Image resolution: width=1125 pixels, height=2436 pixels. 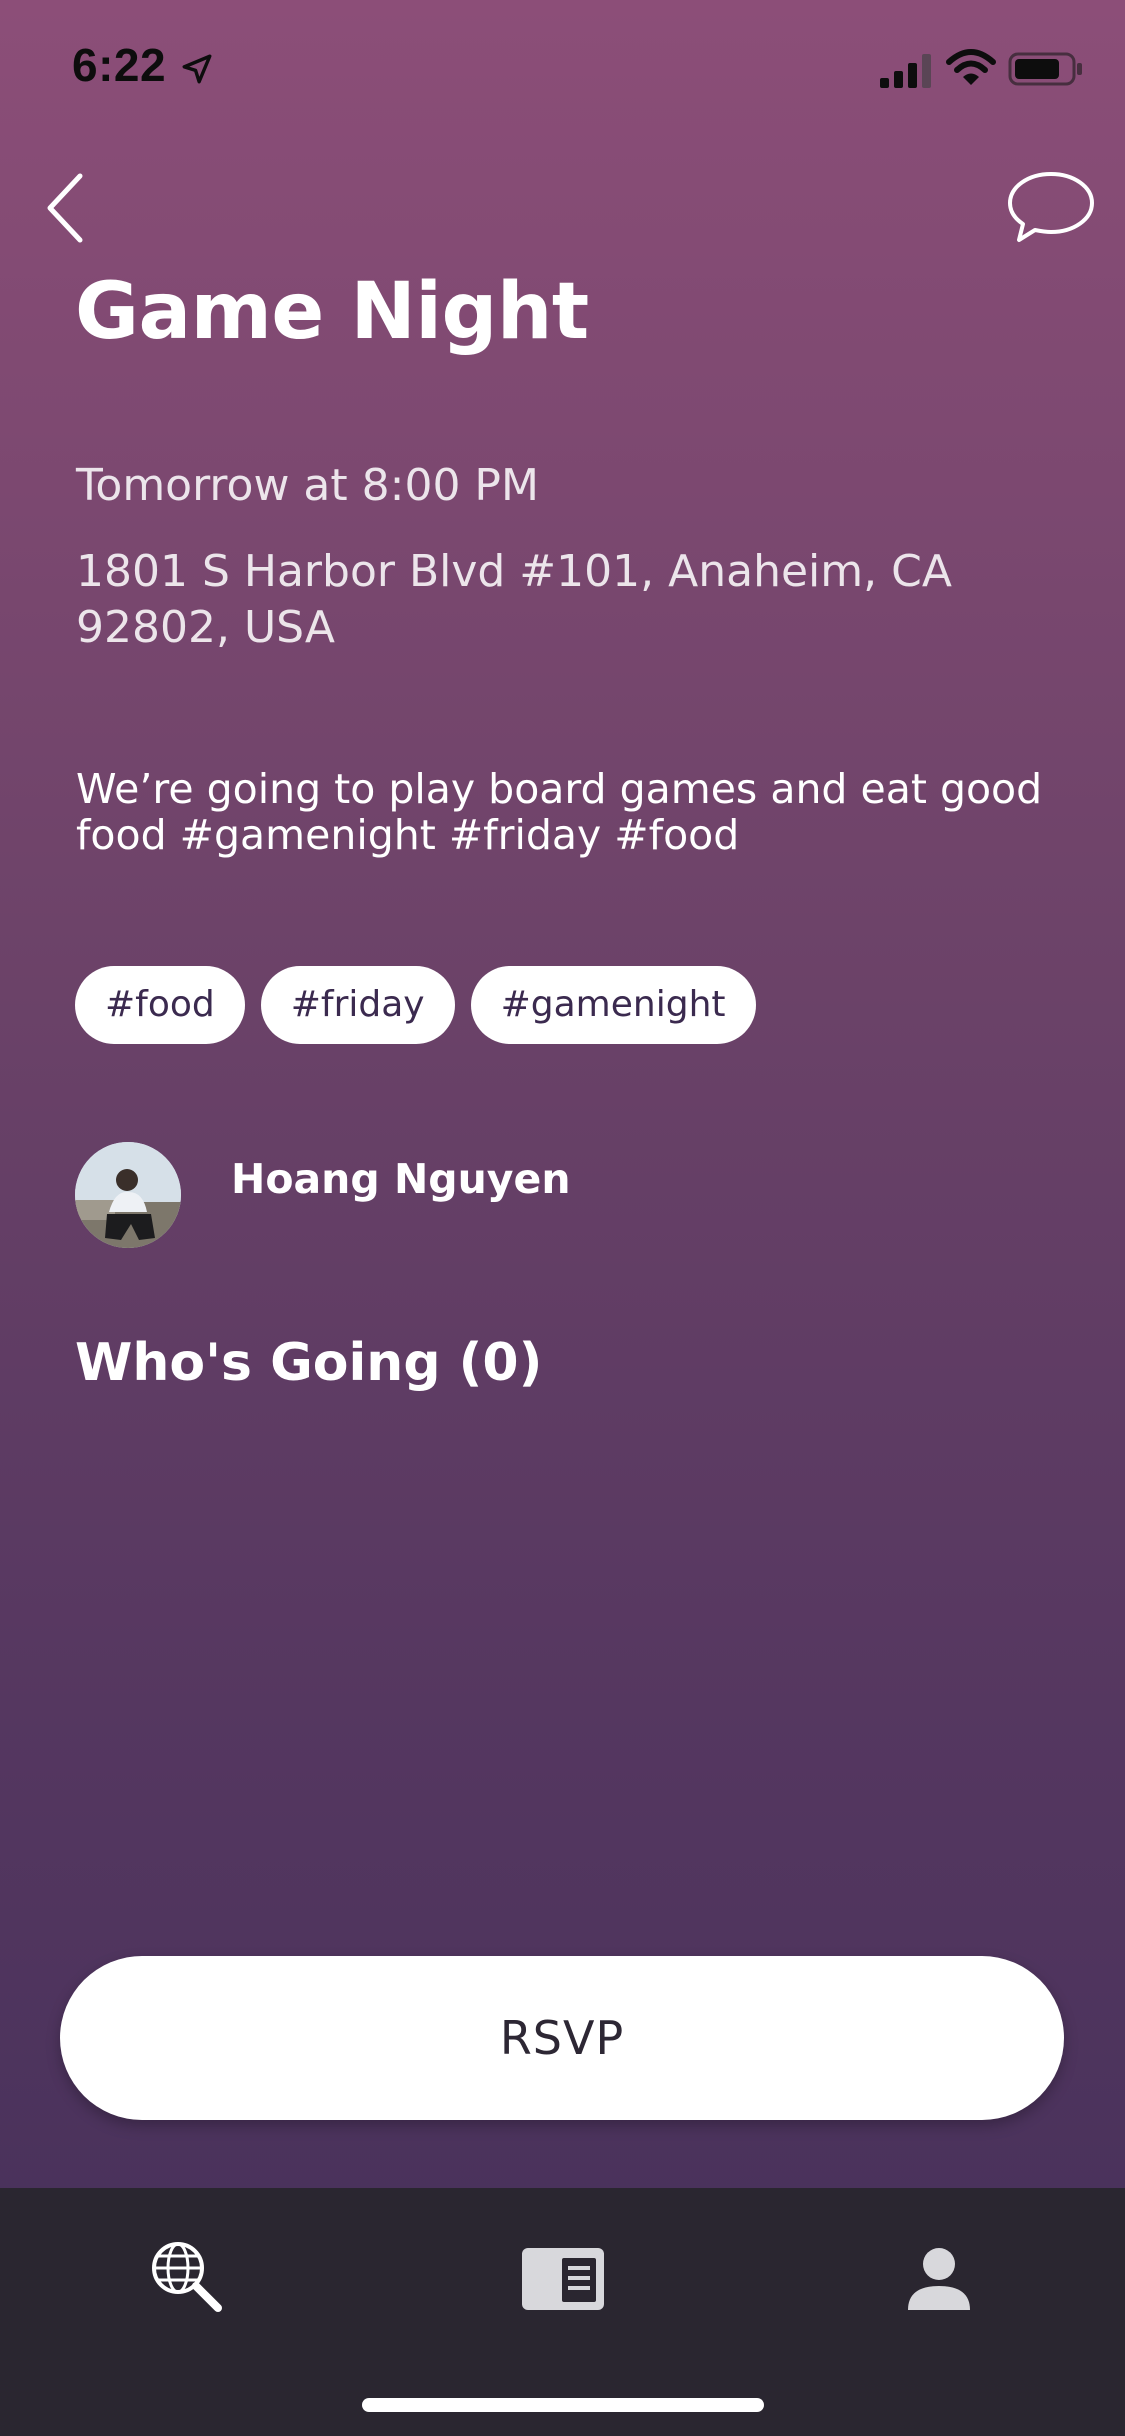 What do you see at coordinates (905, 71) in the screenshot?
I see `cellular-signal-icon` at bounding box center [905, 71].